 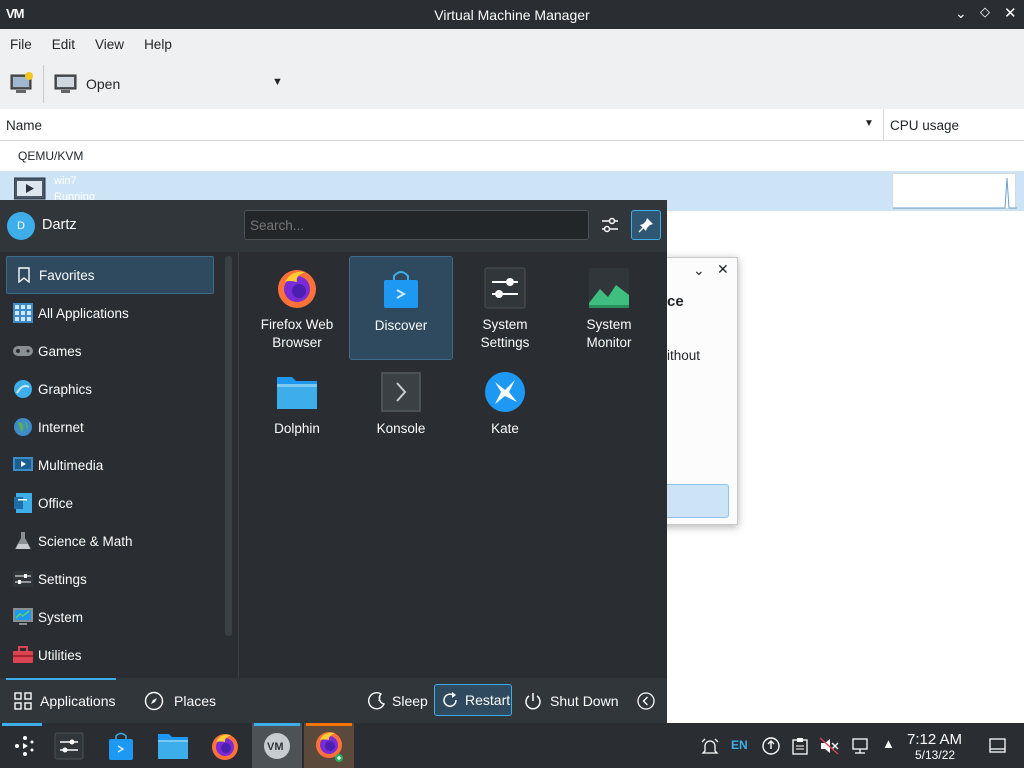 I want to click on category-multimedia: Multimedia, so click(x=110, y=465).